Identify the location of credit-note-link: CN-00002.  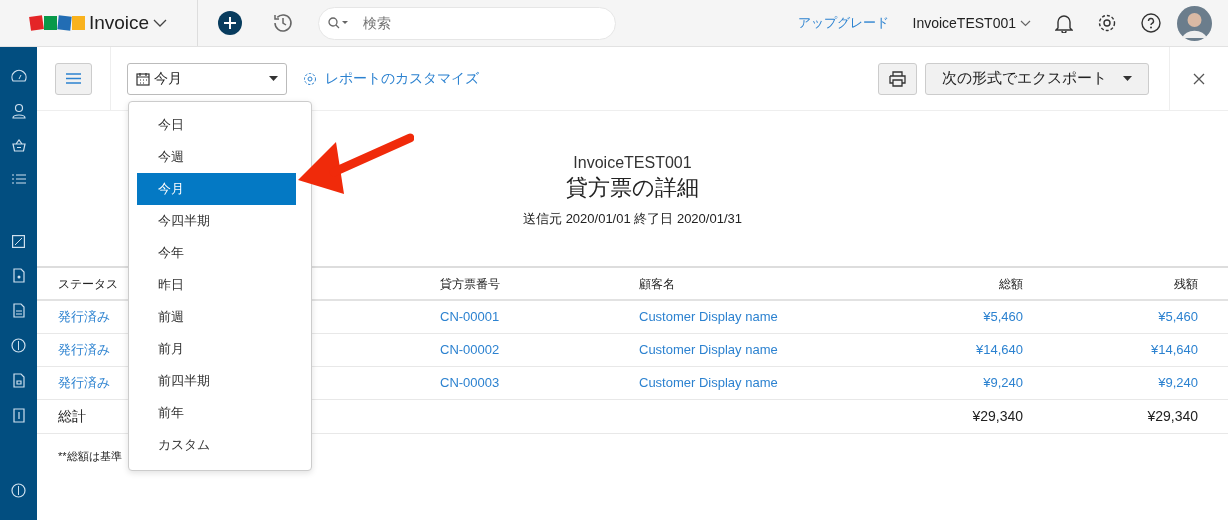
(539, 350).